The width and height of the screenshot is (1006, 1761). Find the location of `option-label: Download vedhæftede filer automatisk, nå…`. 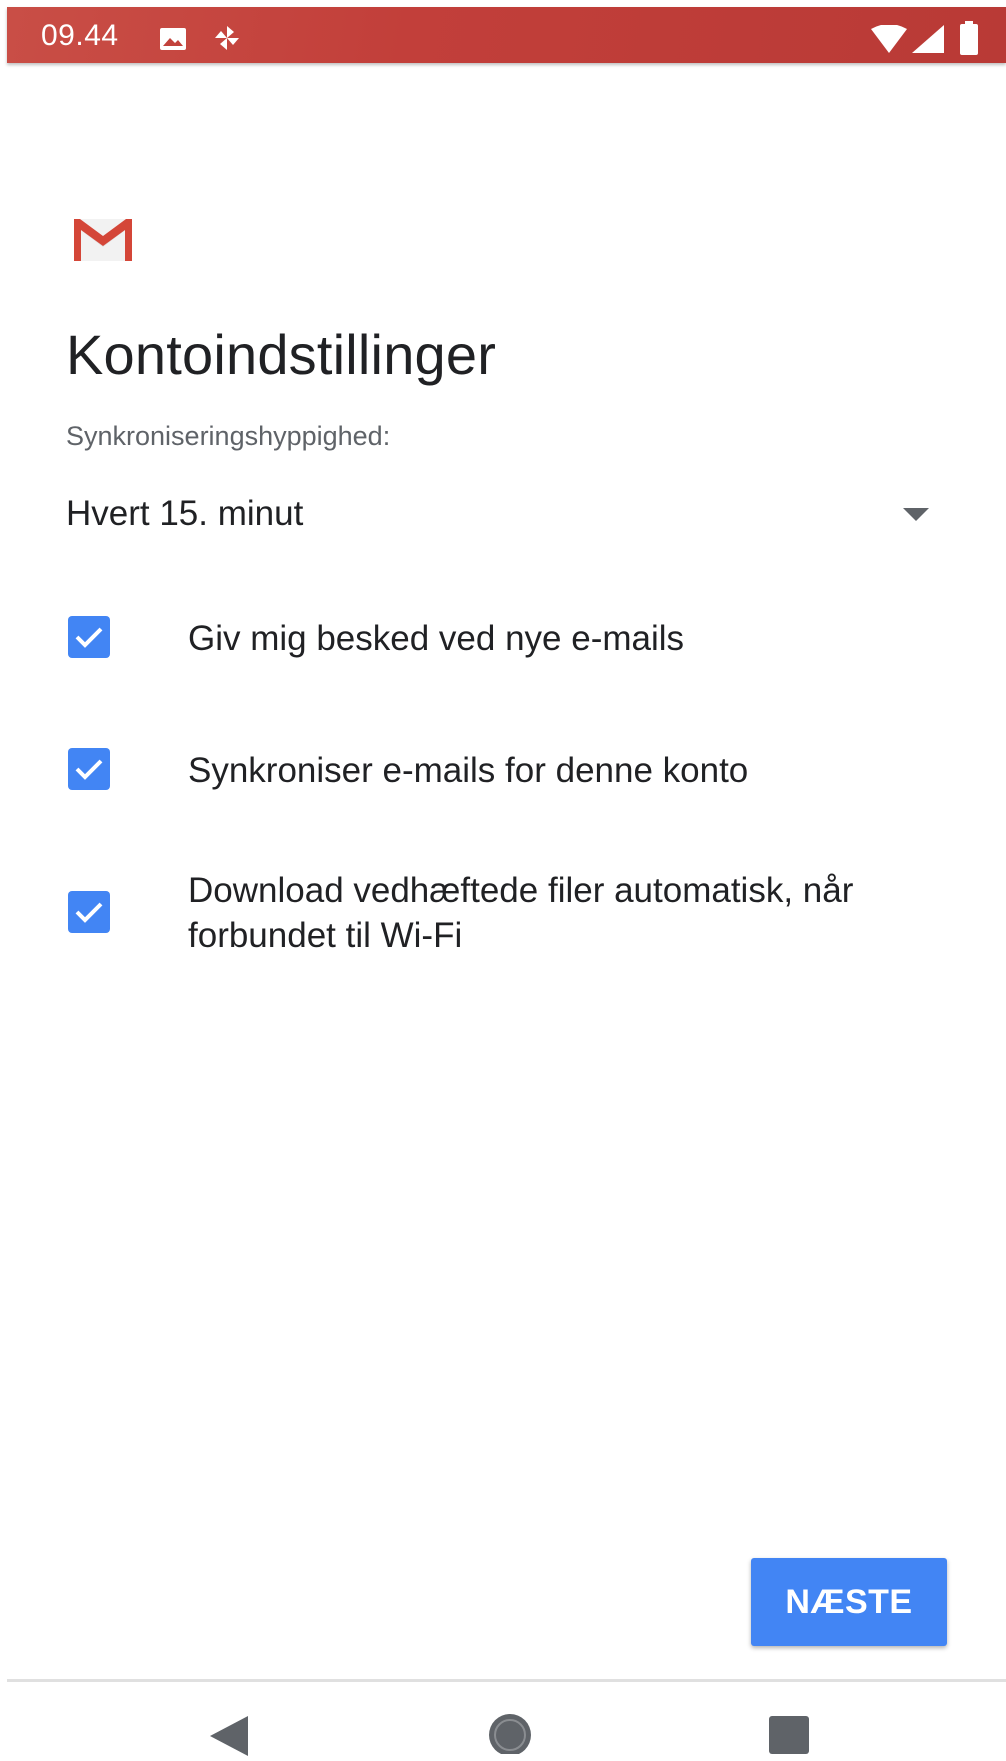

option-label: Download vedhæftede filer automatisk, nå… is located at coordinates (521, 913).